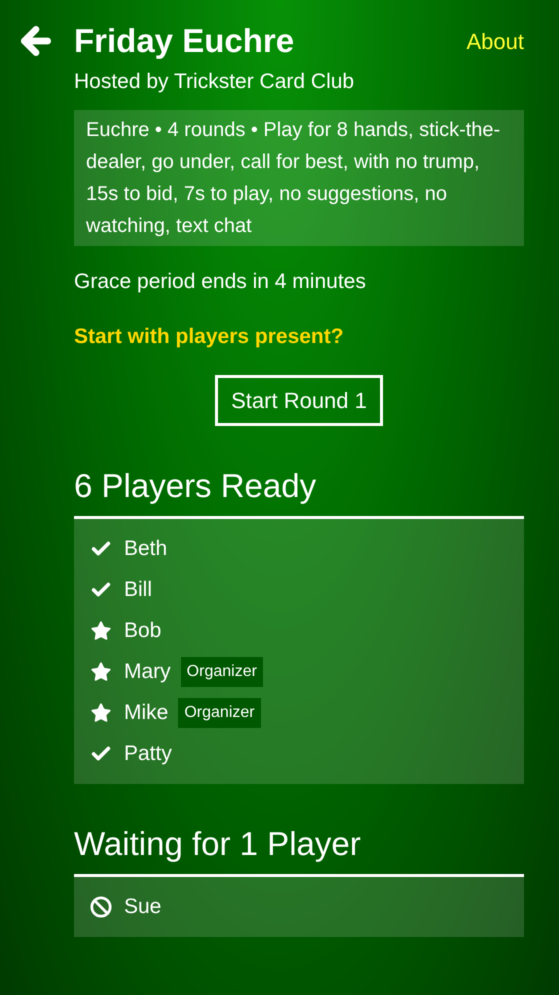 The image size is (559, 995). I want to click on page-title: Friday Euchre, so click(184, 41).